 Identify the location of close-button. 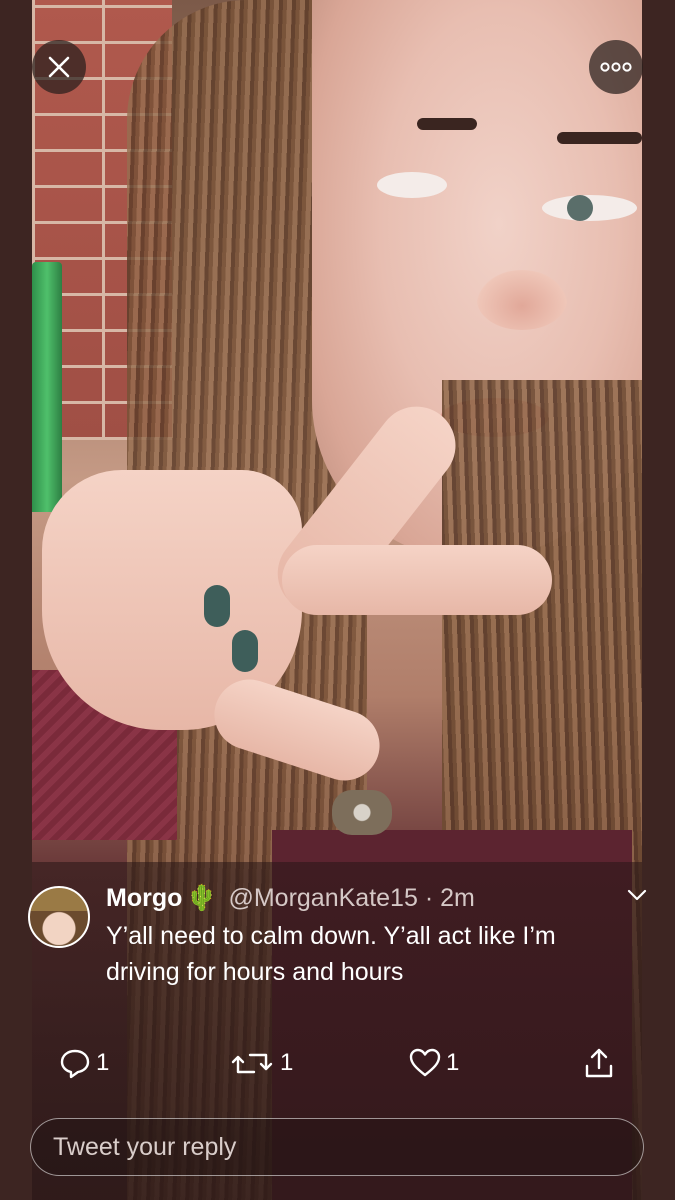
(59, 67).